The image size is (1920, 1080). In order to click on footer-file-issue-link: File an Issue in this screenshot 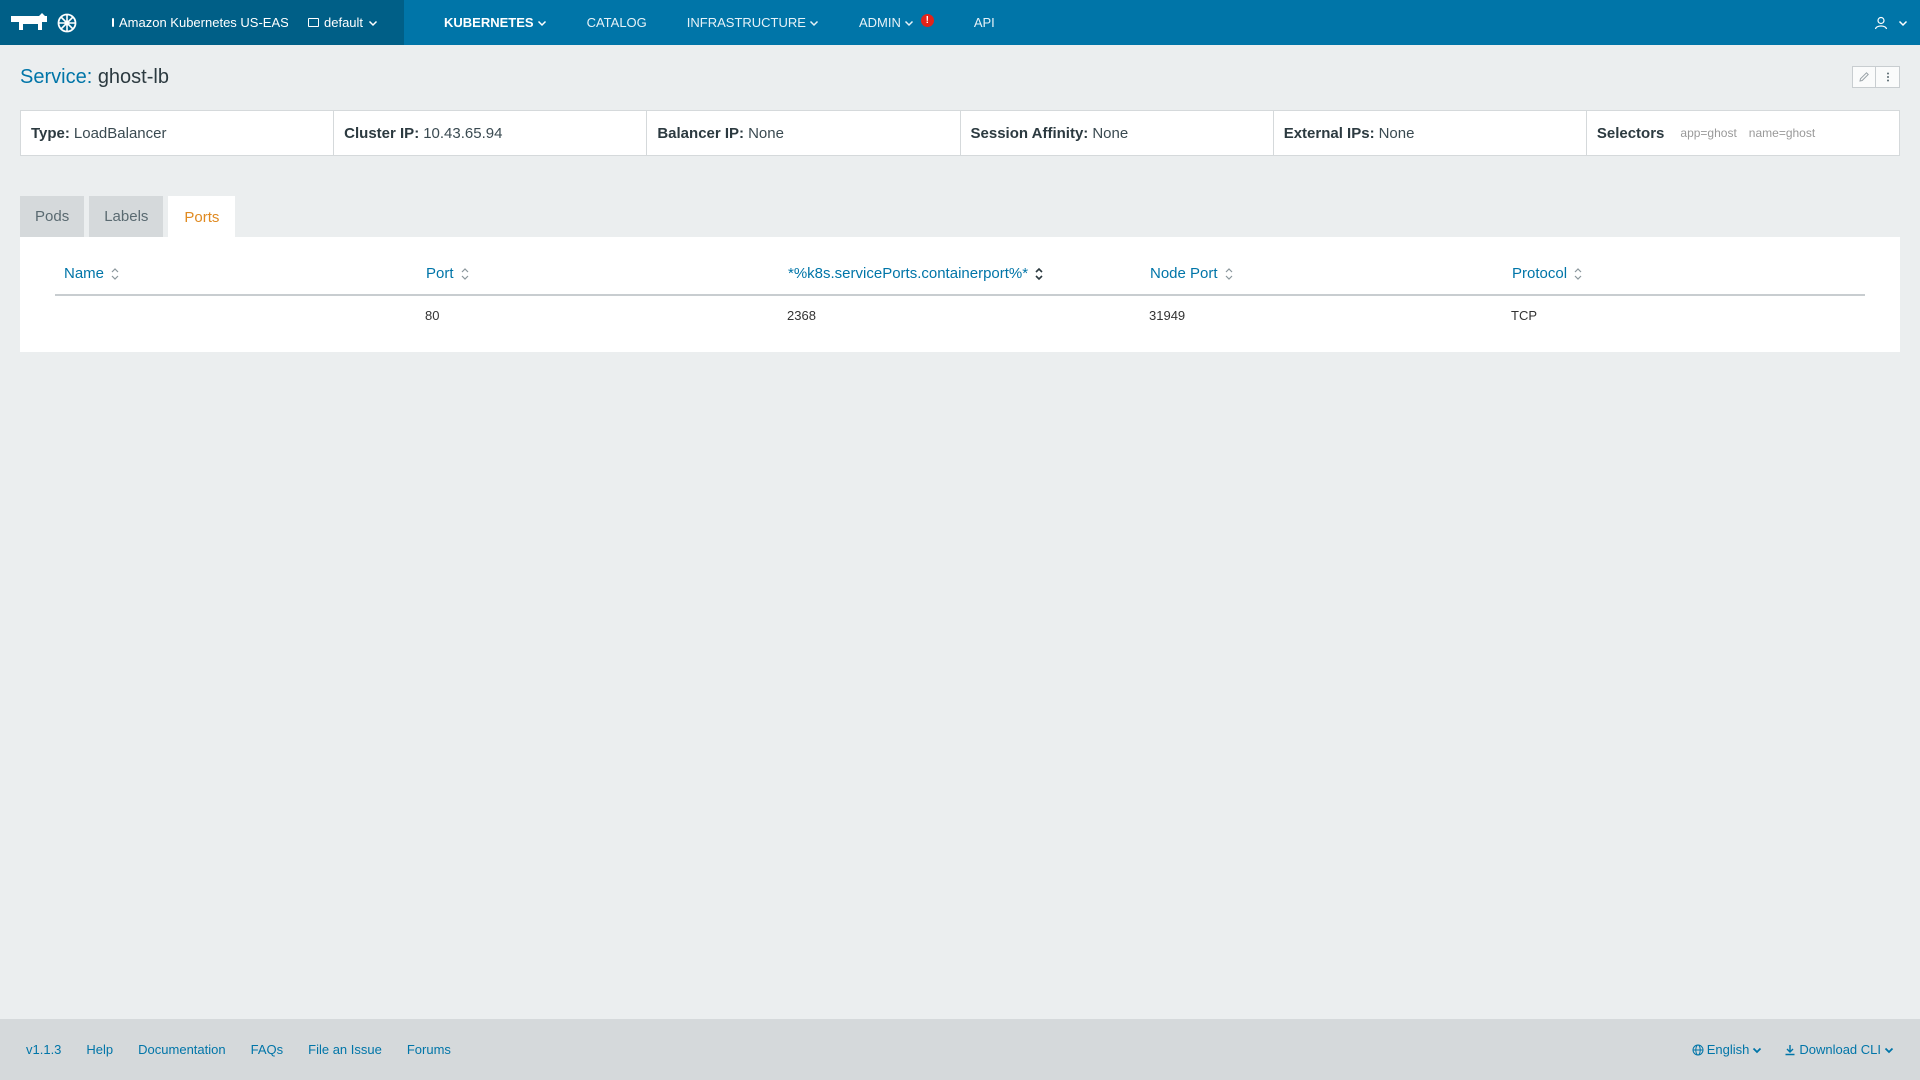, I will do `click(345, 1049)`.